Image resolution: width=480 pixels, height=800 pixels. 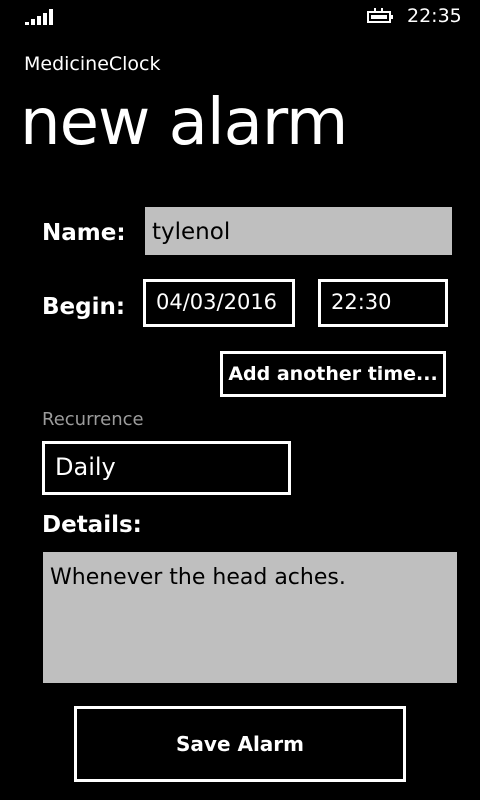 What do you see at coordinates (92, 64) in the screenshot?
I see `app-name: MedicineClock` at bounding box center [92, 64].